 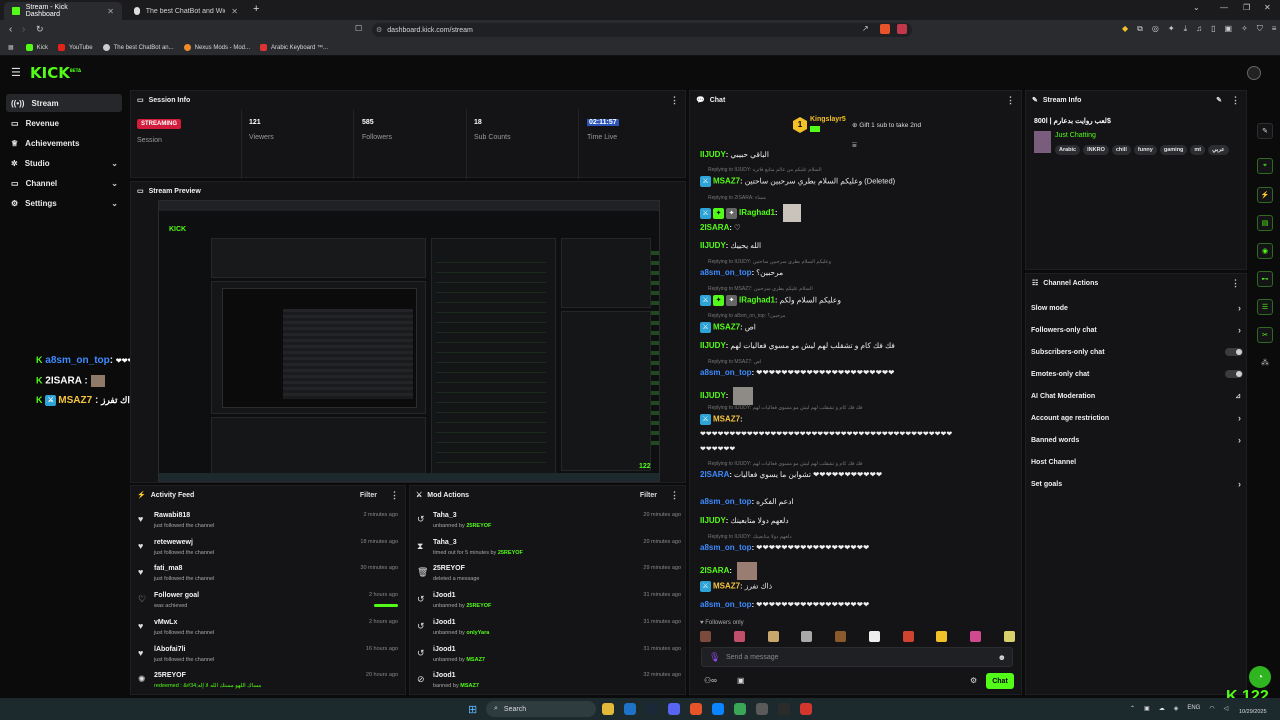 What do you see at coordinates (642, 30) in the screenshot?
I see `url-field: ⚙ dashboard.kick.com/stream` at bounding box center [642, 30].